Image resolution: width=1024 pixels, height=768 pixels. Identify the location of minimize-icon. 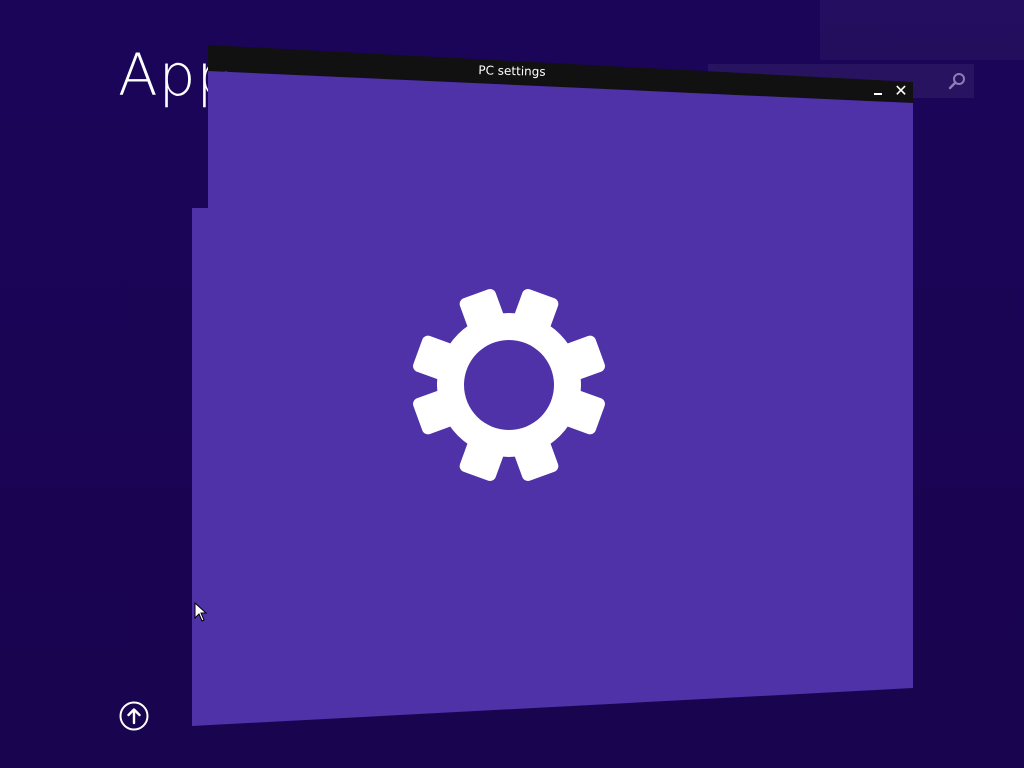
(878, 90).